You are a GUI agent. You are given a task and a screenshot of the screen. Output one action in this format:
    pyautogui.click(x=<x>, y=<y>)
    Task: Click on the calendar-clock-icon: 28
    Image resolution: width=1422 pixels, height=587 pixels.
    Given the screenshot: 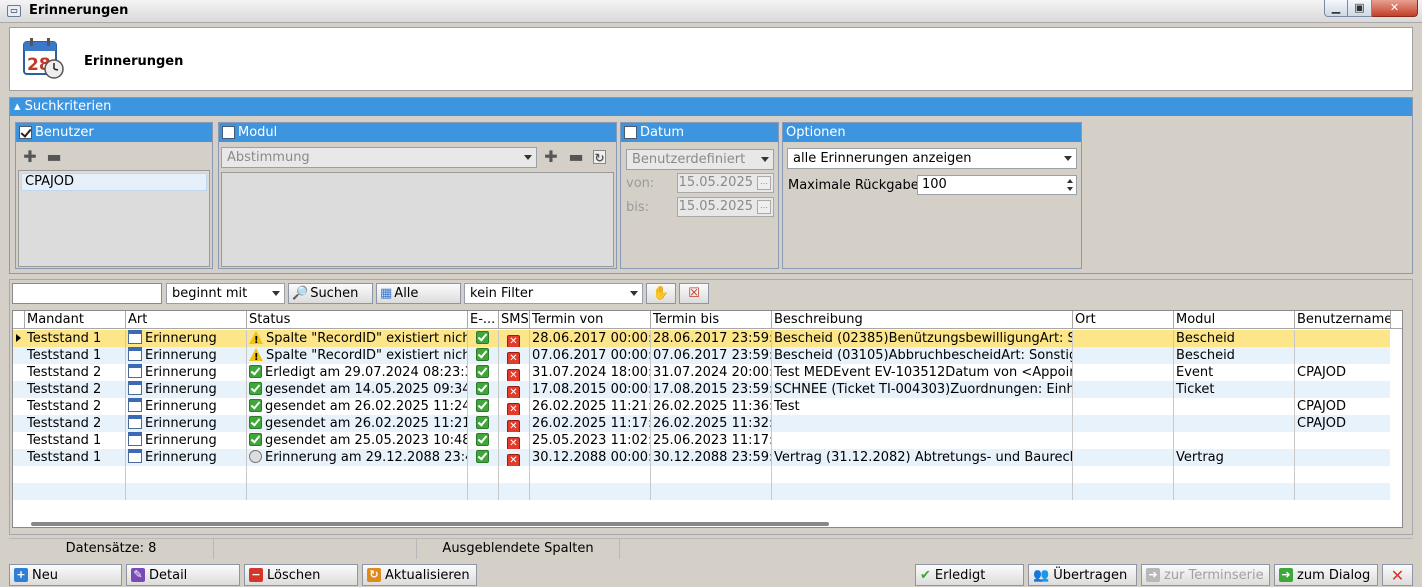 What is the action you would take?
    pyautogui.click(x=43, y=58)
    